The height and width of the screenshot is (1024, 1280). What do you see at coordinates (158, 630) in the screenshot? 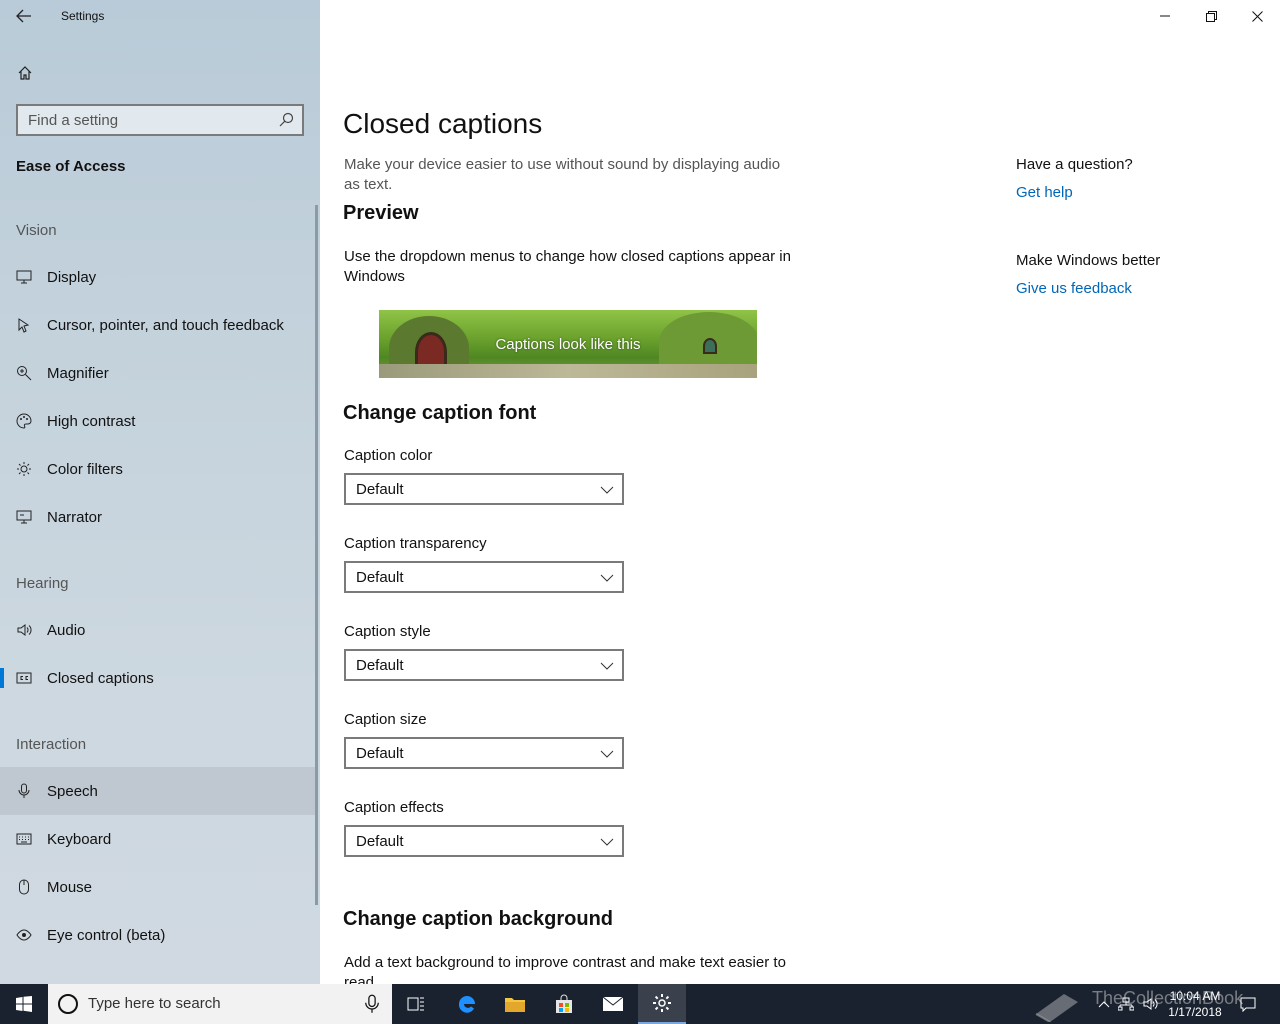
I see `sidebar-item-audio: Audio` at bounding box center [158, 630].